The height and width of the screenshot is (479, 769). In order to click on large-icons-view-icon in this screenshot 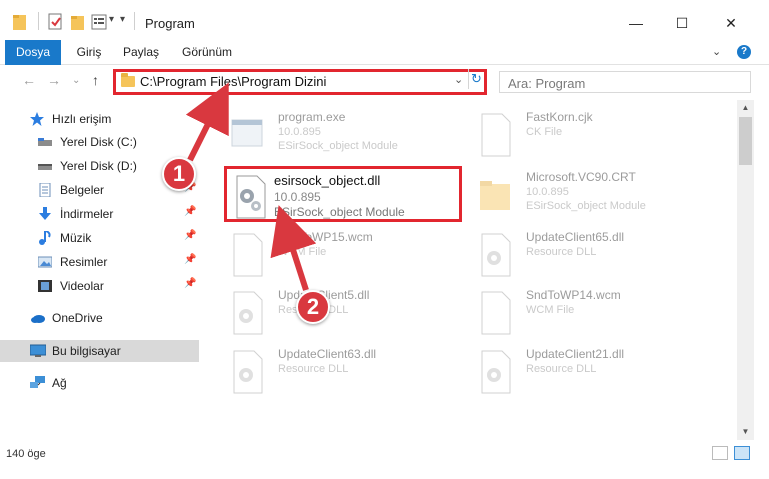, I will do `click(742, 453)`.